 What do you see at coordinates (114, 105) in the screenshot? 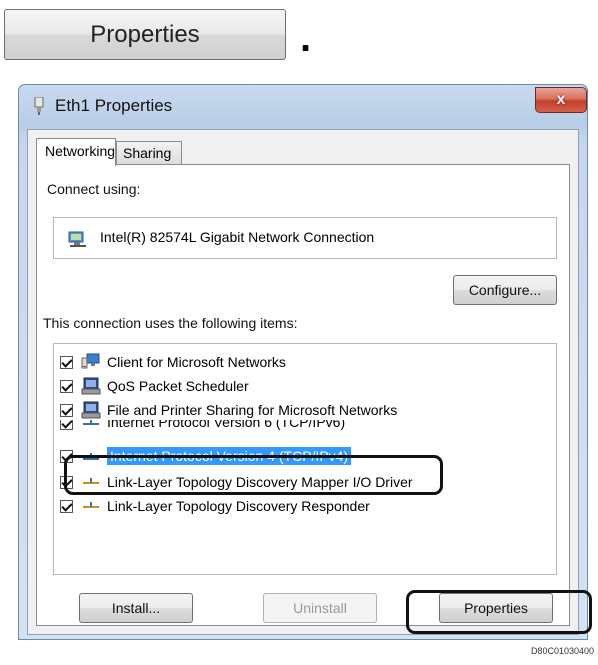
I see `dialog-title: Eth1 Properties` at bounding box center [114, 105].